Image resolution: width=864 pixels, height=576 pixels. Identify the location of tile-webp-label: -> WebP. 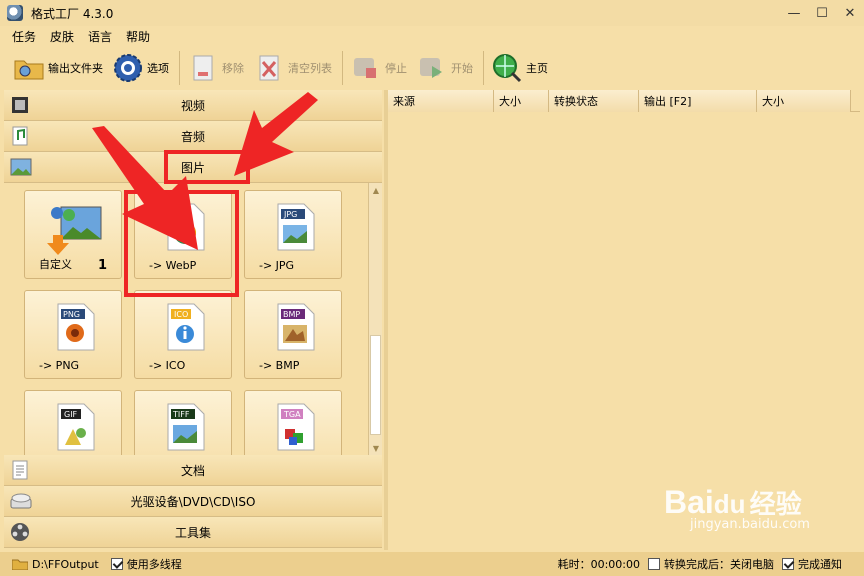
(173, 265).